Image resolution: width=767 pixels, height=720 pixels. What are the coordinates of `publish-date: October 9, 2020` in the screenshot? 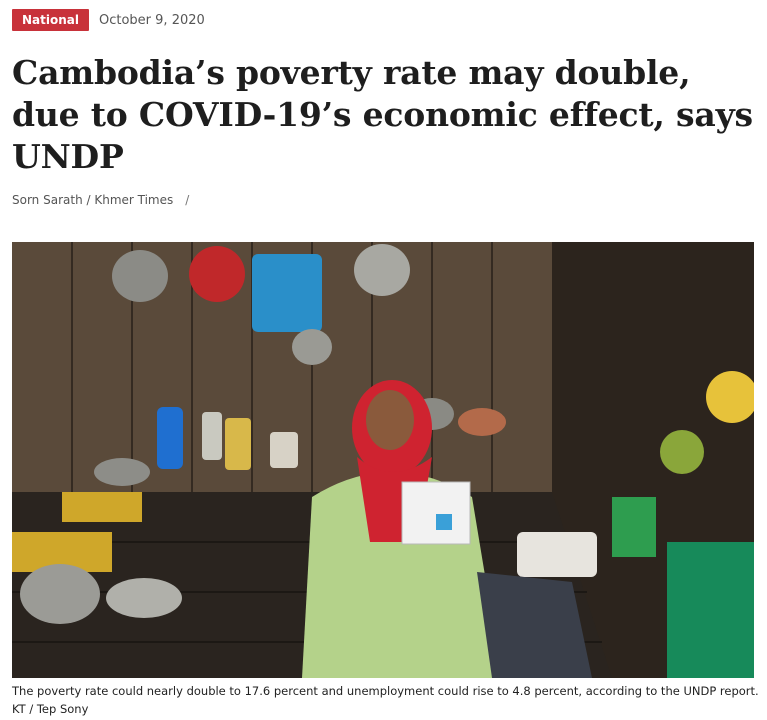 It's located at (152, 20).